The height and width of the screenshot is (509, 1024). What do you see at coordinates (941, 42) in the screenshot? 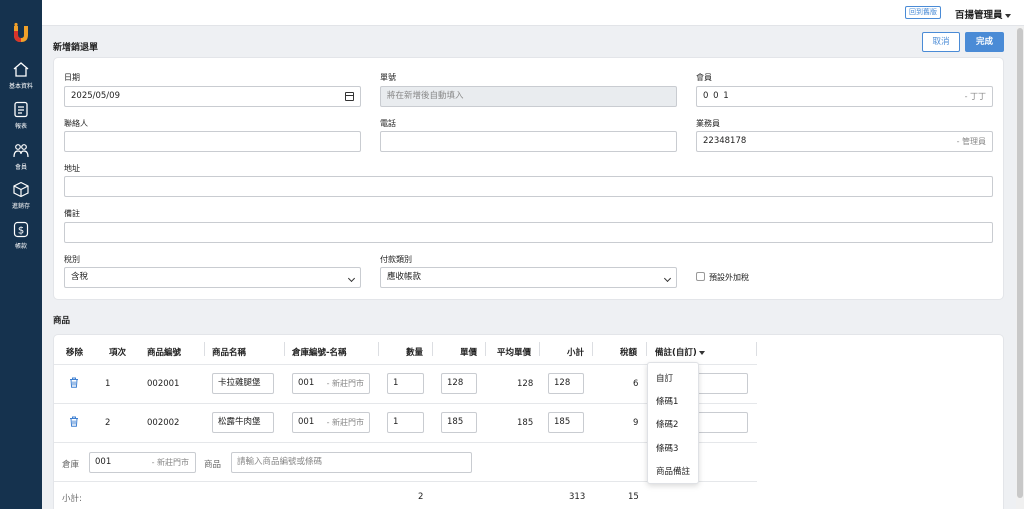
I see `cancel-button: 取消` at bounding box center [941, 42].